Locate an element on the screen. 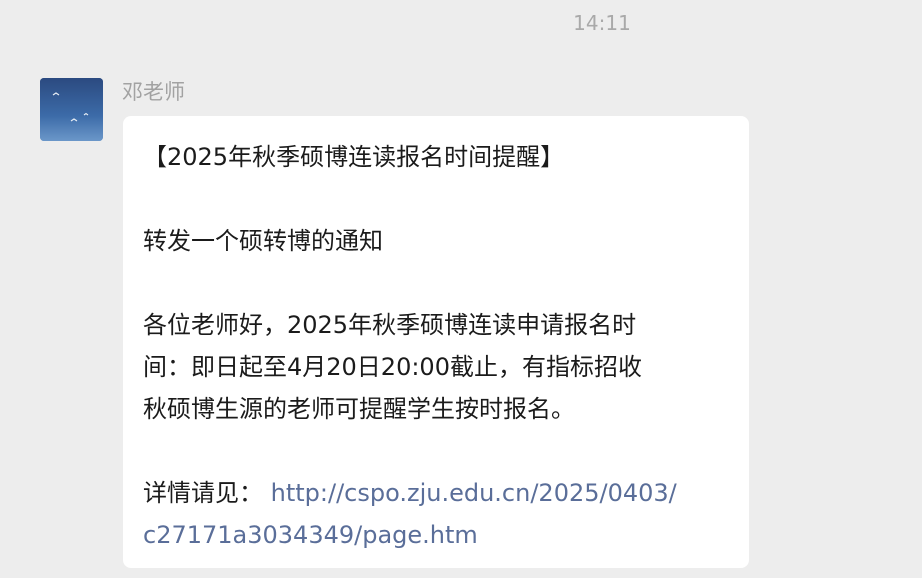 Image resolution: width=922 pixels, height=578 pixels. message-intro: 转发一个硕转博的通知 is located at coordinates (263, 241).